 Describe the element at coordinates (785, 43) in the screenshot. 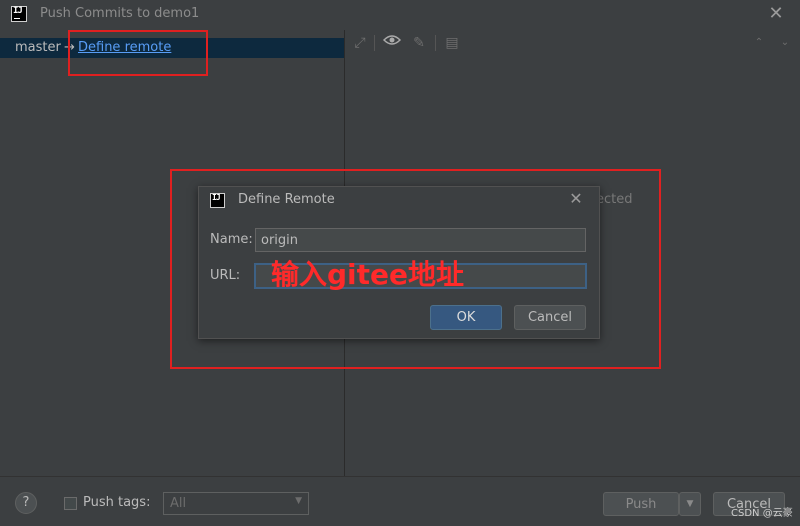

I see `chevron-icon: ⌄` at that location.